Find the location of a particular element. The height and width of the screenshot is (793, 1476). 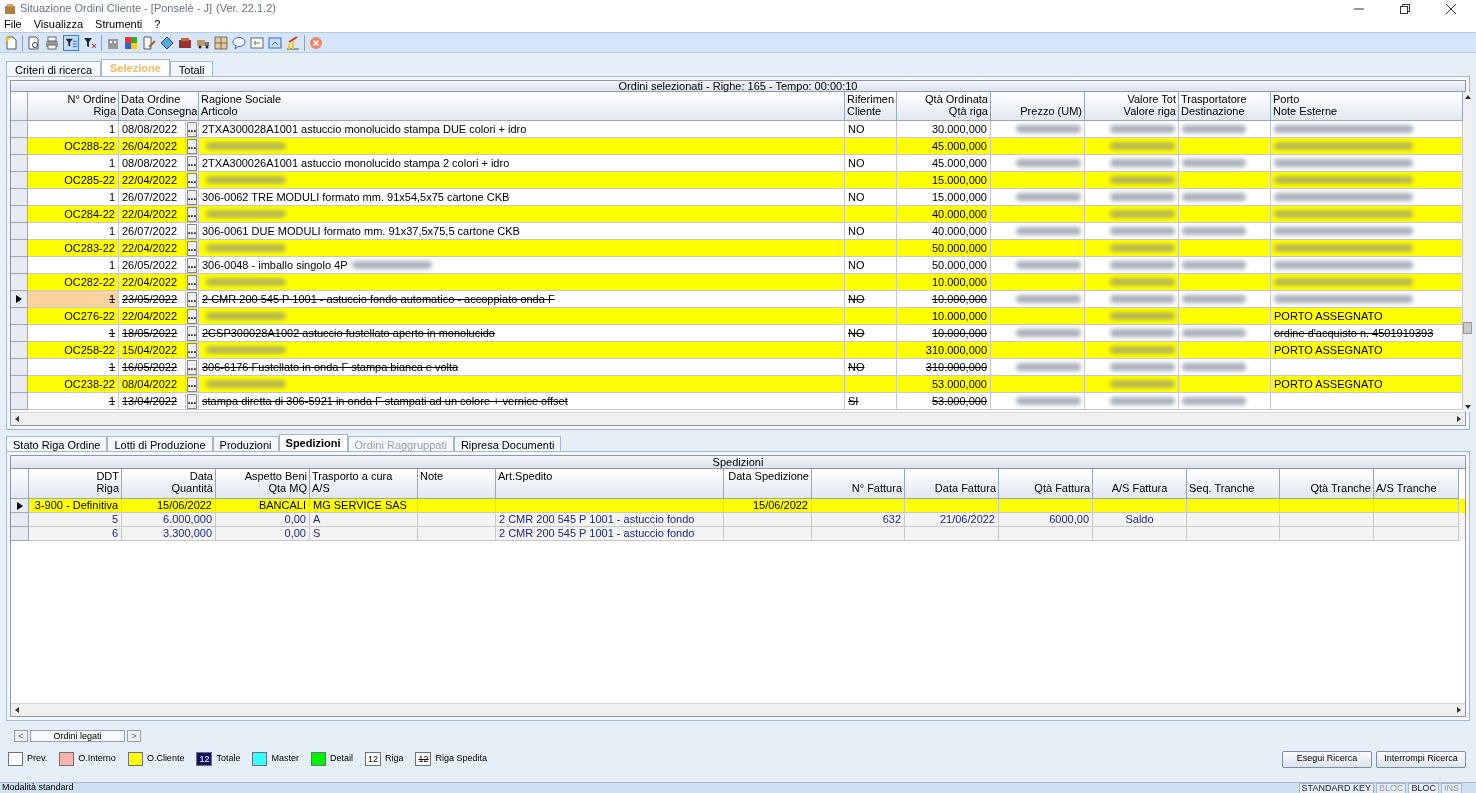

puzzle-icon is located at coordinates (131, 42).